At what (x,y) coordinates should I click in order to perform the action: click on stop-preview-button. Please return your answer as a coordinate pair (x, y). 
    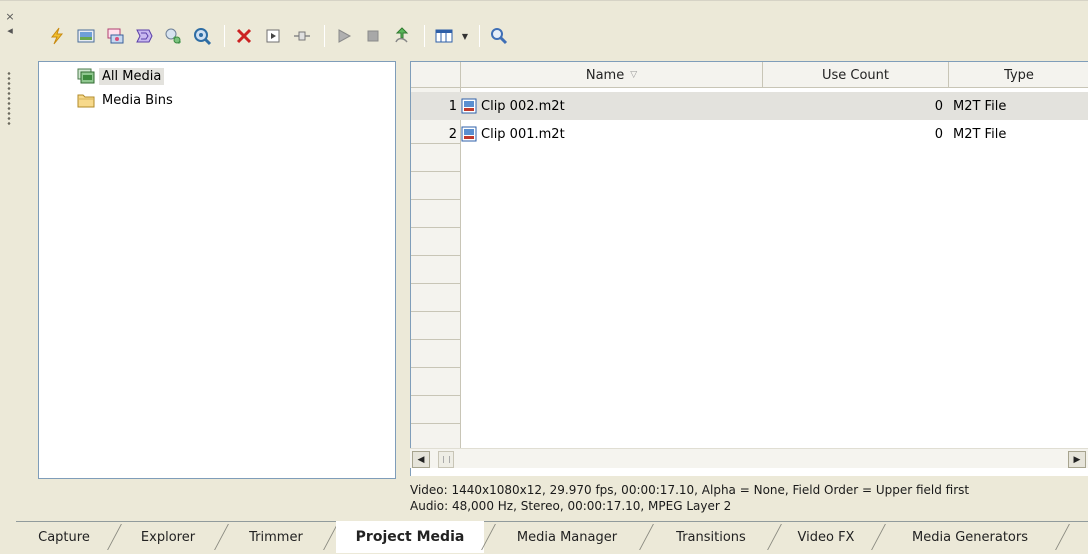
    Looking at the image, I should click on (373, 36).